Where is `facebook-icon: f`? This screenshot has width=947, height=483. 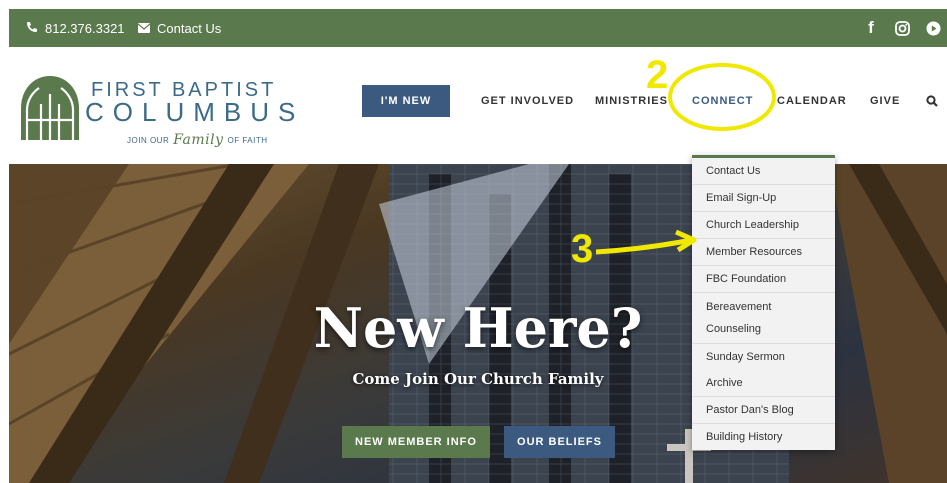 facebook-icon: f is located at coordinates (871, 28).